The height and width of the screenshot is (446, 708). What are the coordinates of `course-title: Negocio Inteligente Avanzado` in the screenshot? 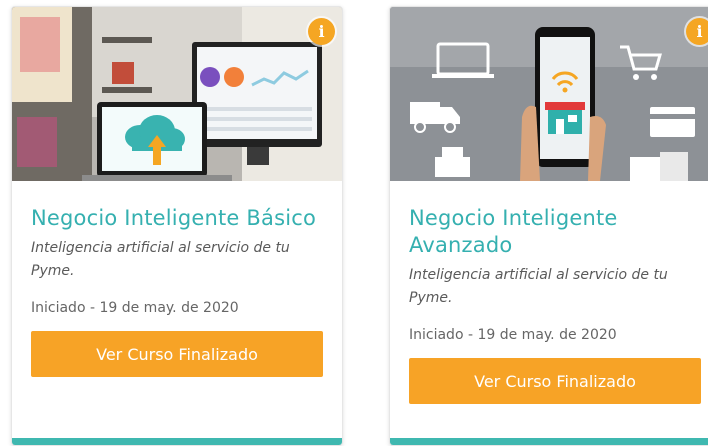 It's located at (555, 232).